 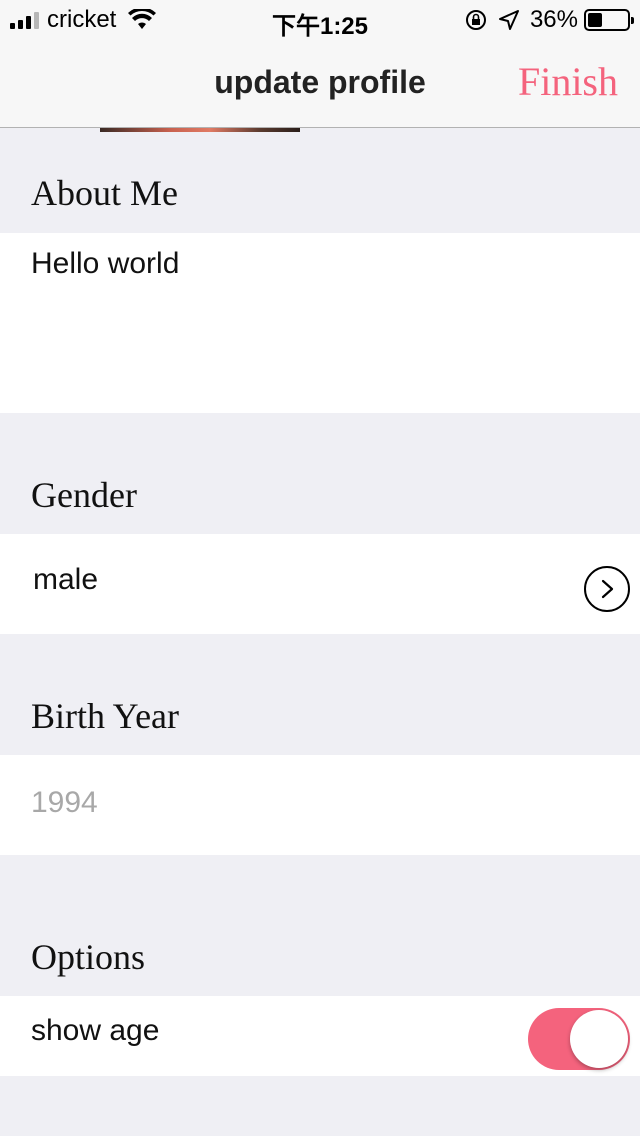 I want to click on toggle-knob, so click(x=599, y=1039).